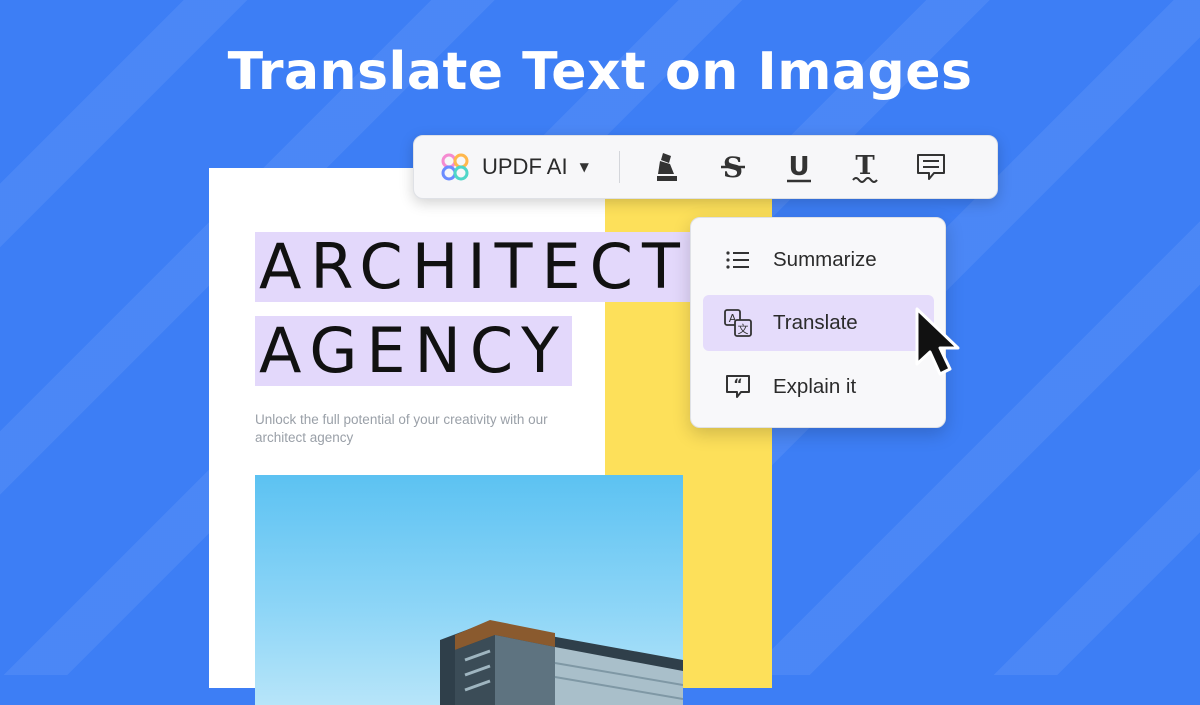 Image resolution: width=1200 pixels, height=705 pixels. I want to click on translate-icon: A 文, so click(738, 323).